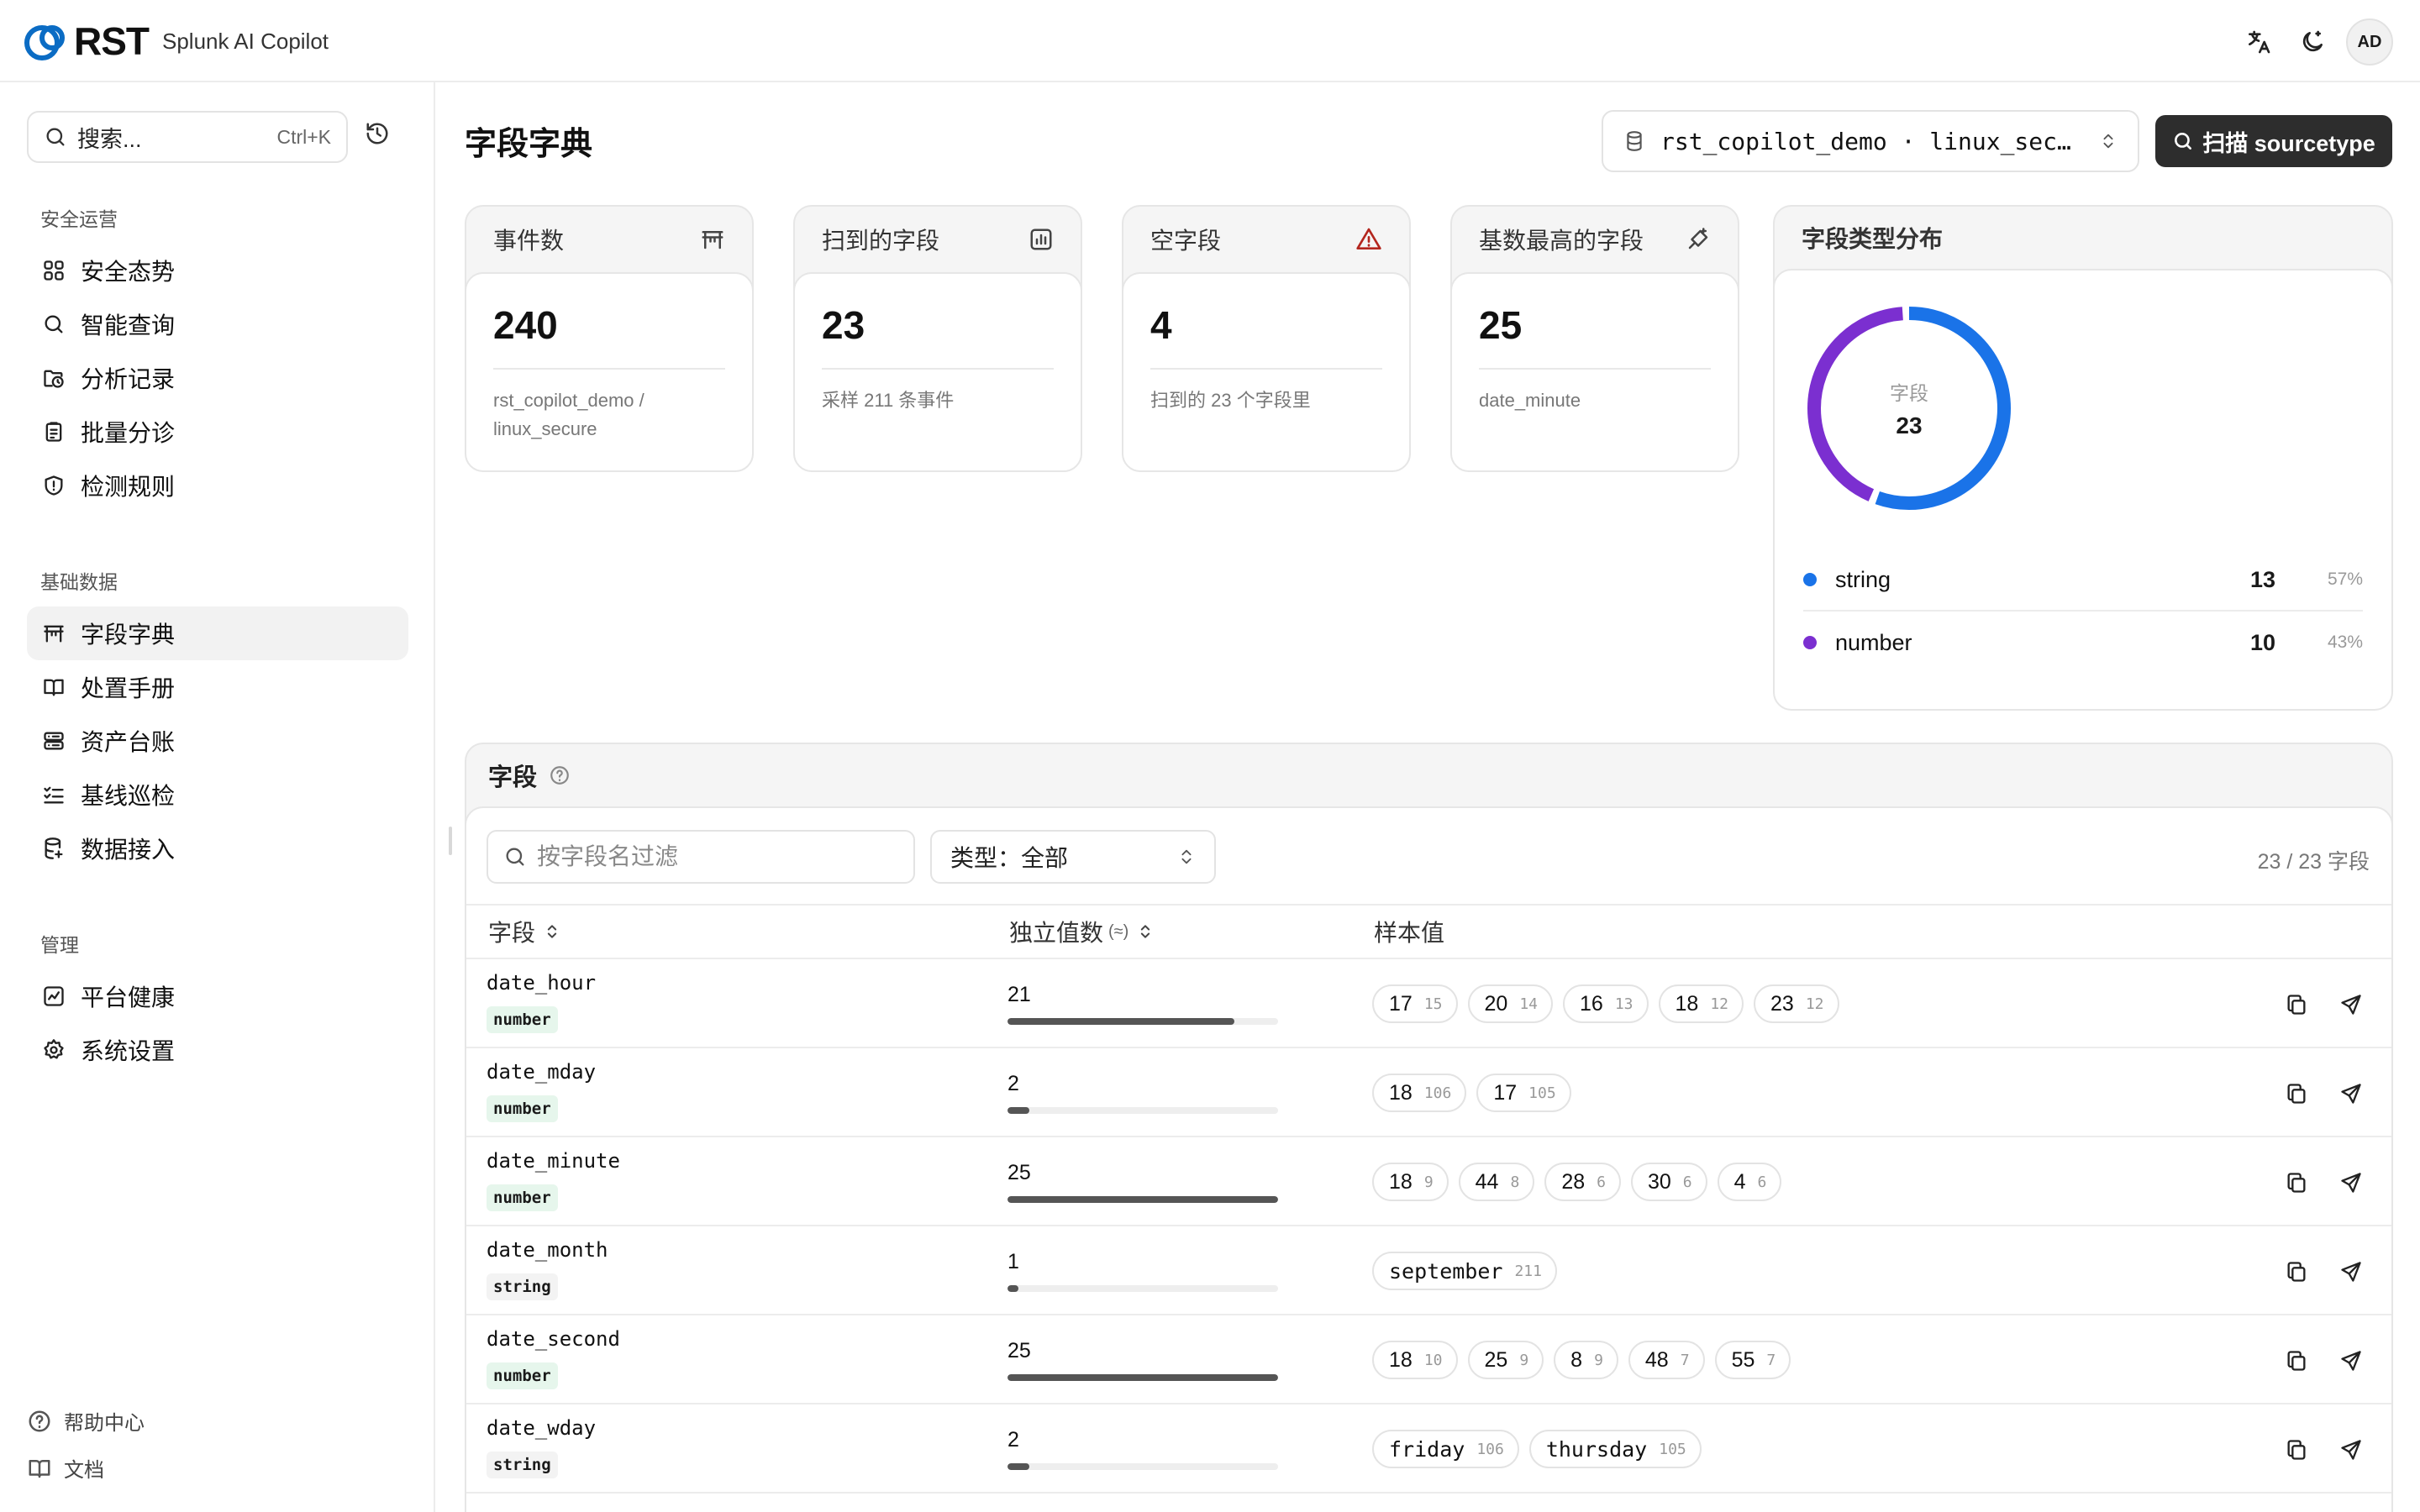 This screenshot has width=2420, height=1512. I want to click on sidebar-item-label: 分析记录, so click(128, 379).